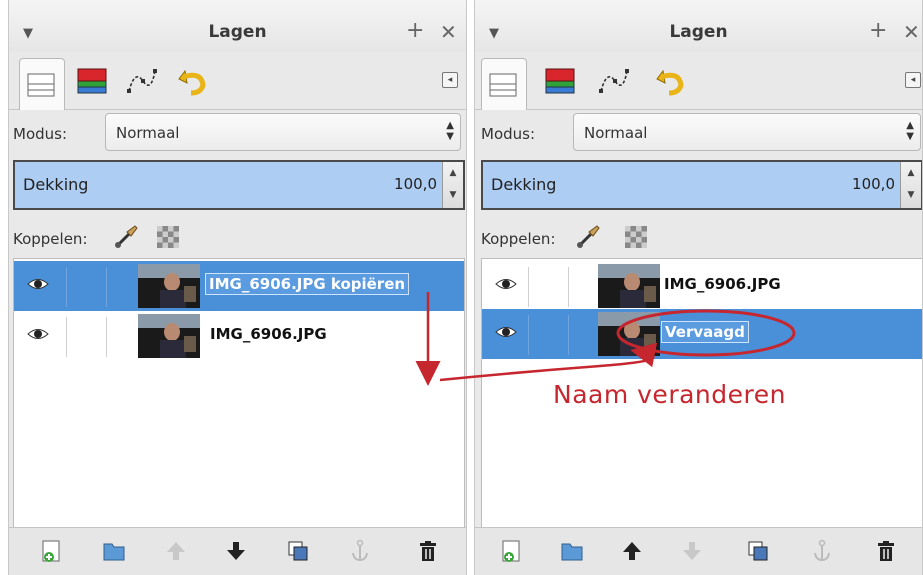 The height and width of the screenshot is (575, 923). What do you see at coordinates (605, 339) in the screenshot?
I see `annotation-overlay` at bounding box center [605, 339].